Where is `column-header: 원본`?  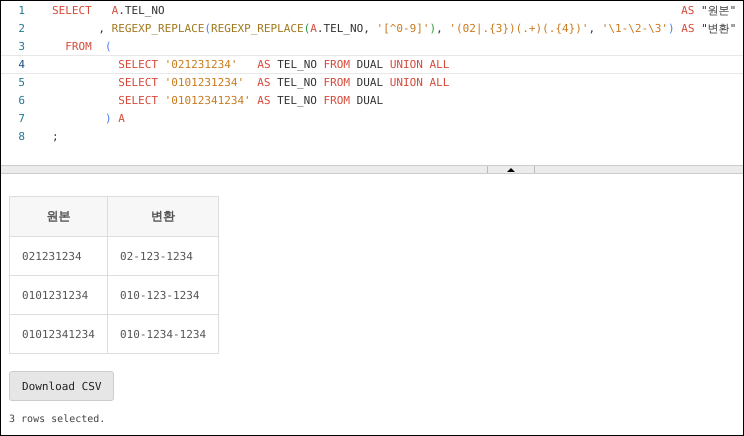
column-header: 원본 is located at coordinates (59, 216).